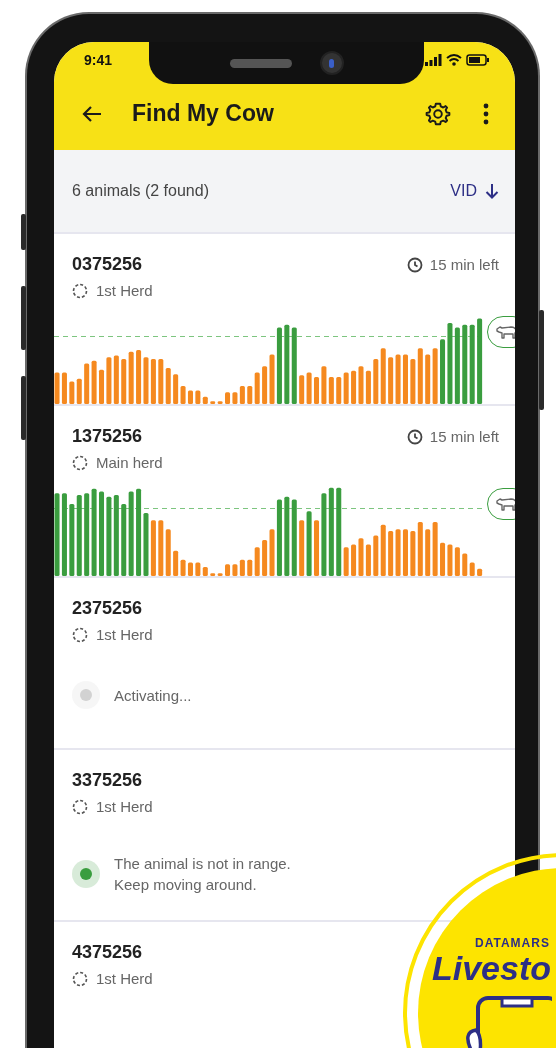 The width and height of the screenshot is (556, 1048). Describe the element at coordinates (433, 59) in the screenshot. I see `cellular-signal-icon` at that location.